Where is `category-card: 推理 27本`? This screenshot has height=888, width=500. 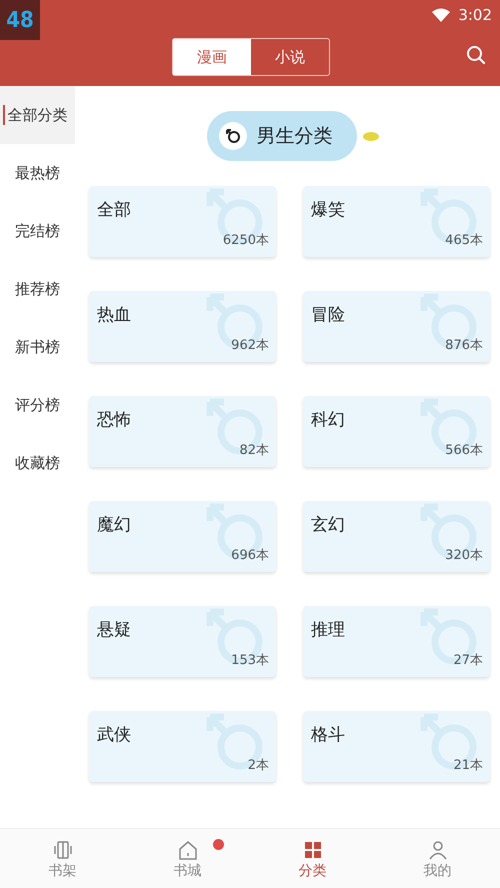
category-card: 推理 27本 is located at coordinates (396, 641).